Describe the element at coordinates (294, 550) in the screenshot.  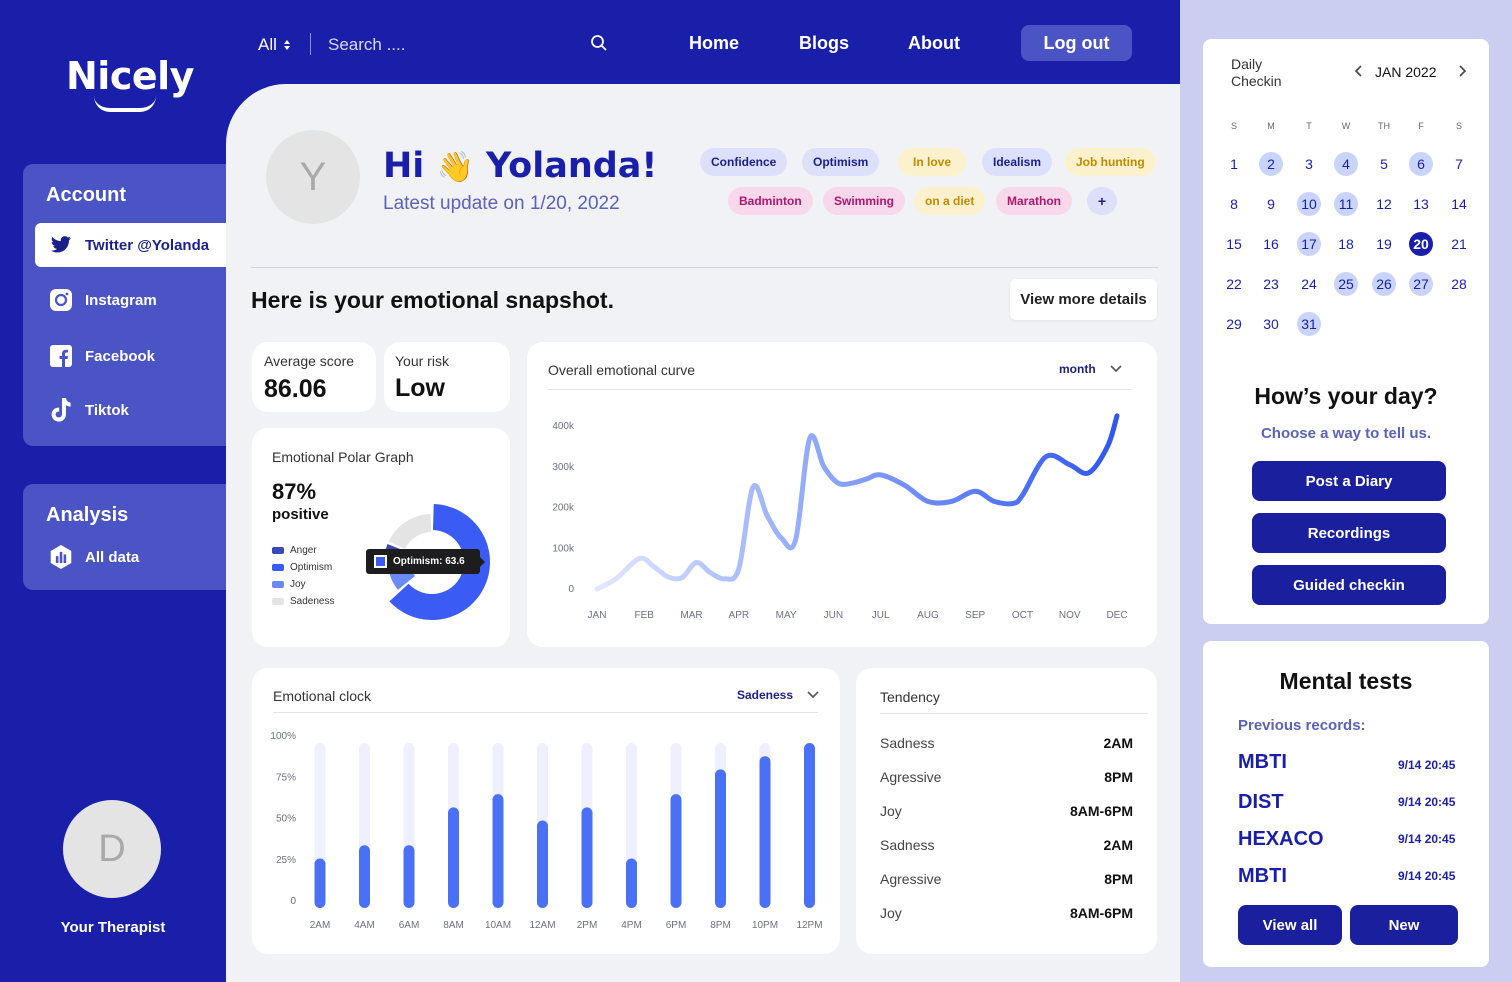
I see `legend-item: Anger` at that location.